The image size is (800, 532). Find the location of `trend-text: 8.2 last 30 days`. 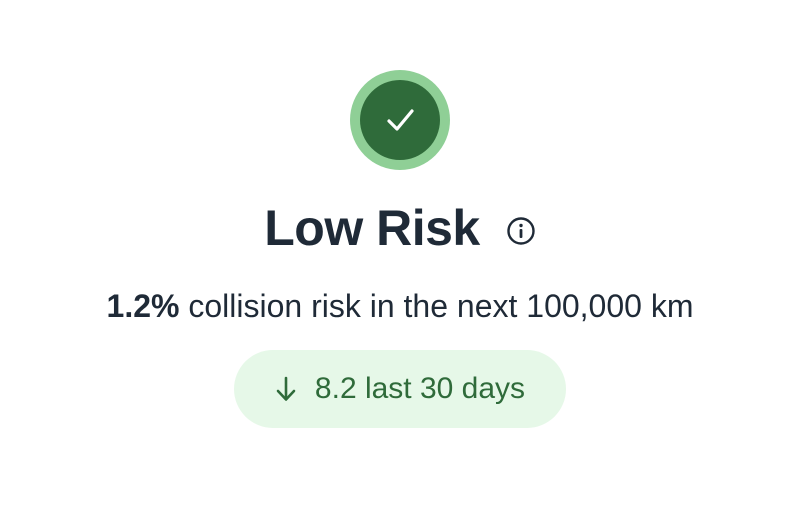

trend-text: 8.2 last 30 days is located at coordinates (420, 388).